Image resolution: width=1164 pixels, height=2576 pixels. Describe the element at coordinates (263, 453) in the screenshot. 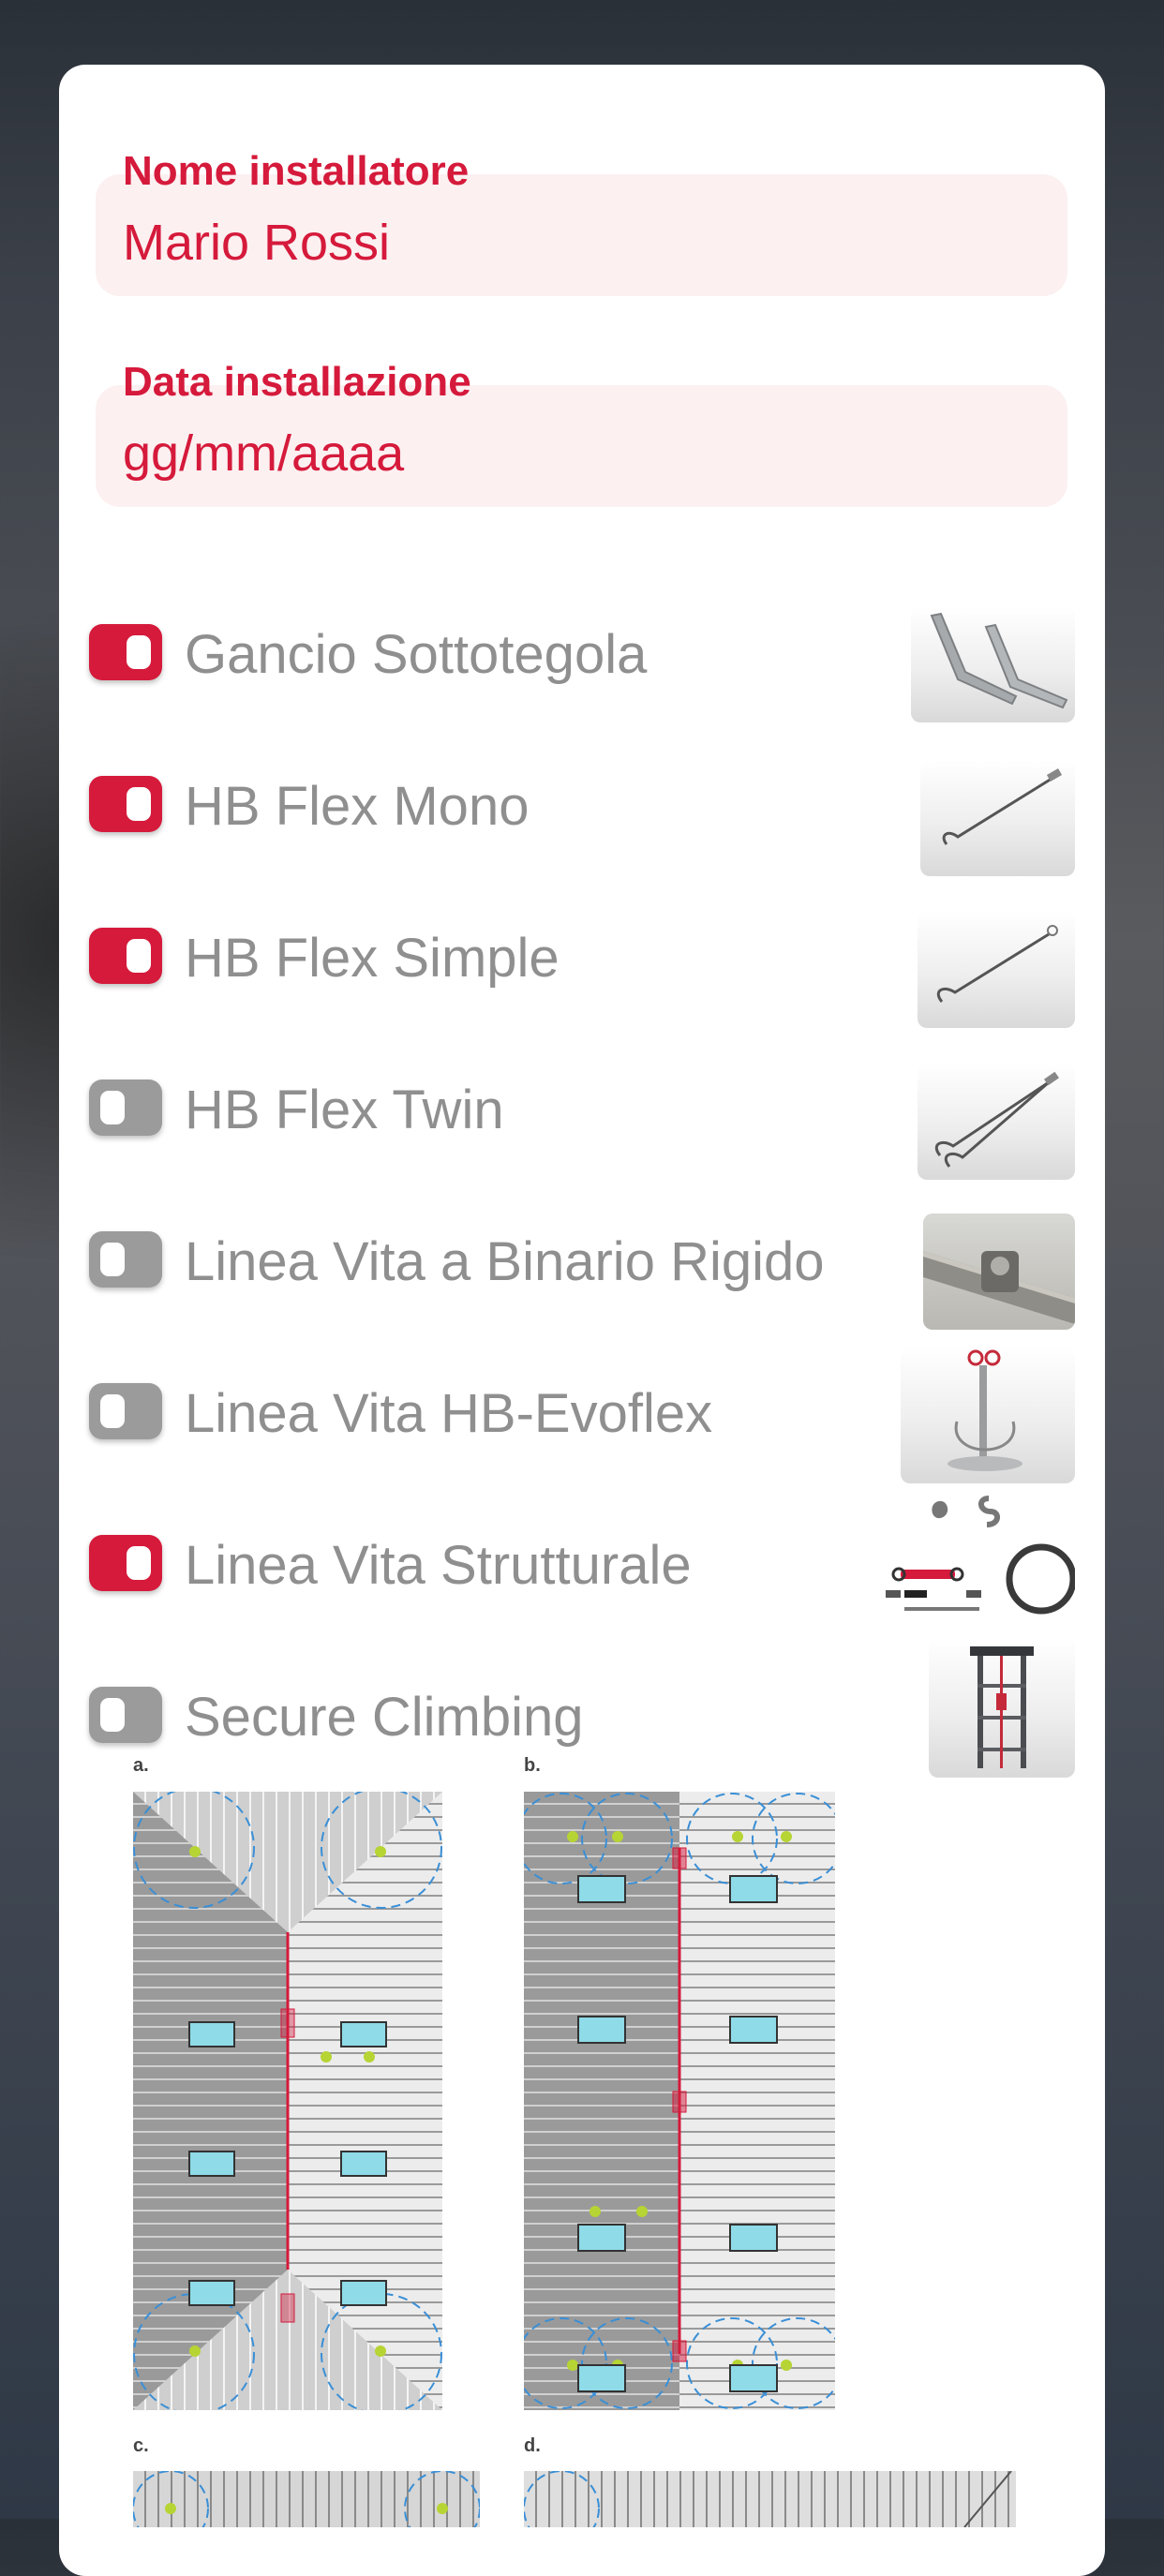

I see `installation-date-input: gg/mm/aaaa` at that location.